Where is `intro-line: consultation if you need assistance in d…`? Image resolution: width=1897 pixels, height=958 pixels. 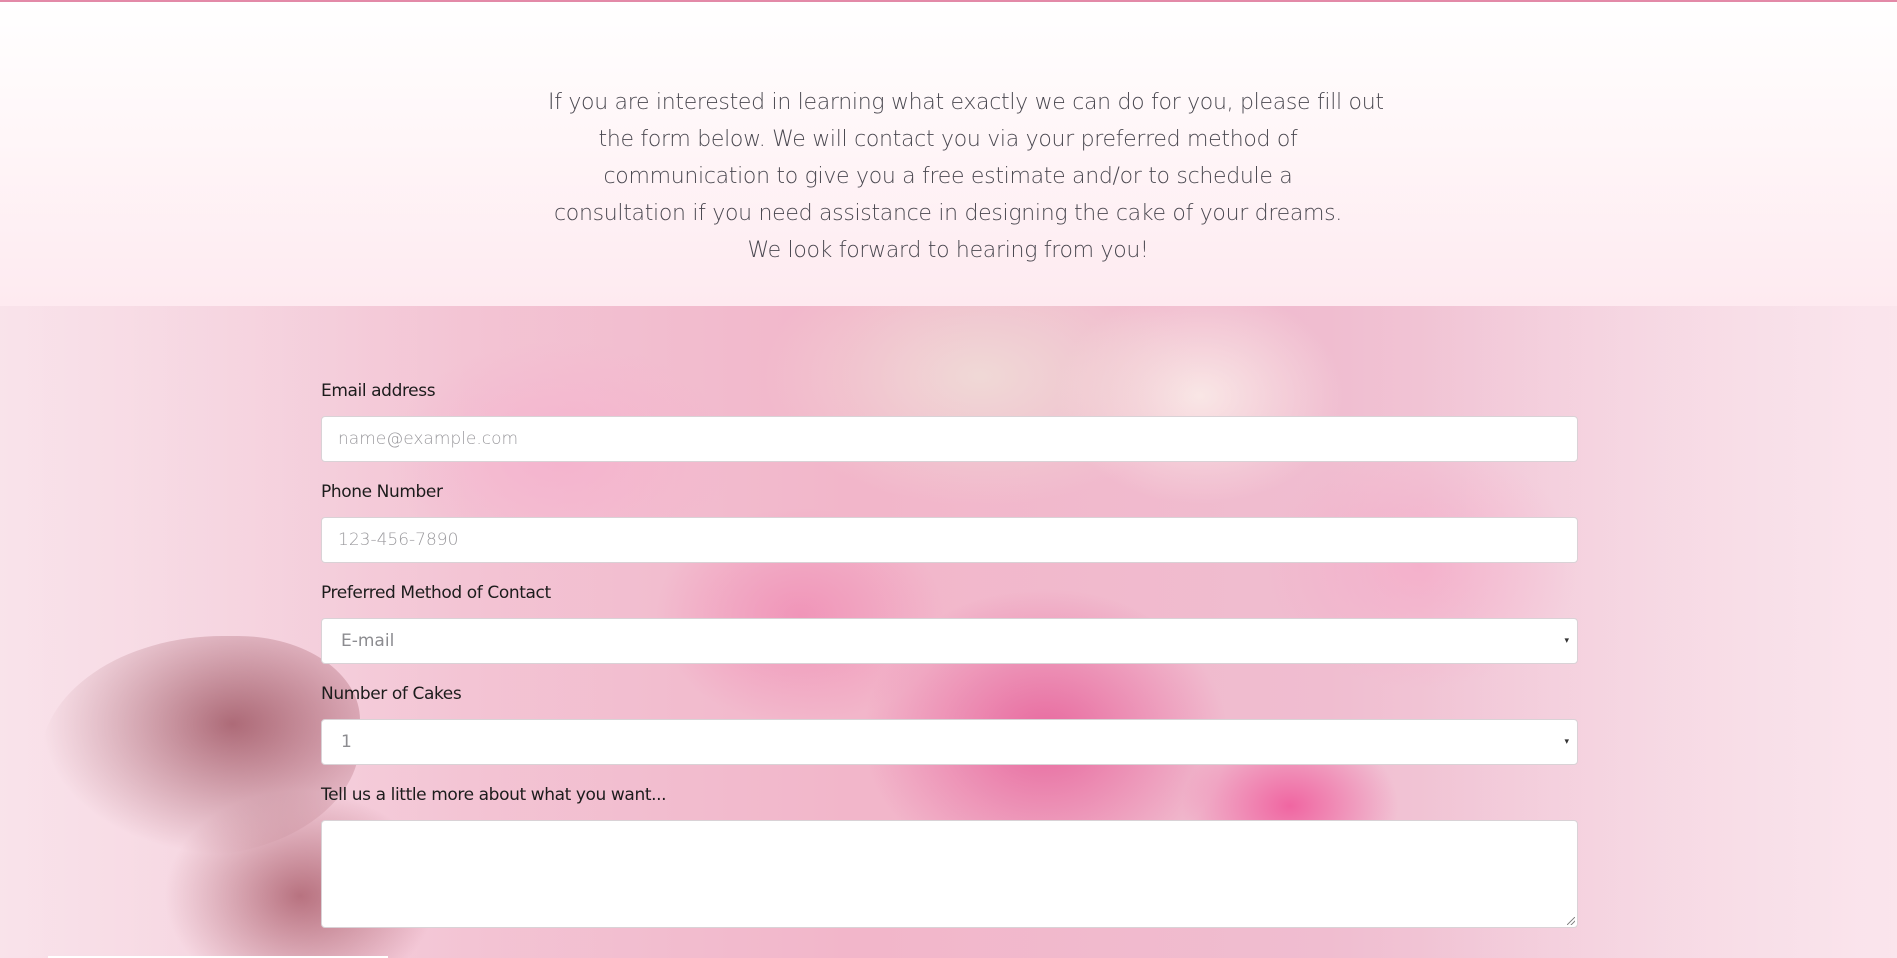
intro-line: consultation if you need assistance in d… is located at coordinates (948, 213).